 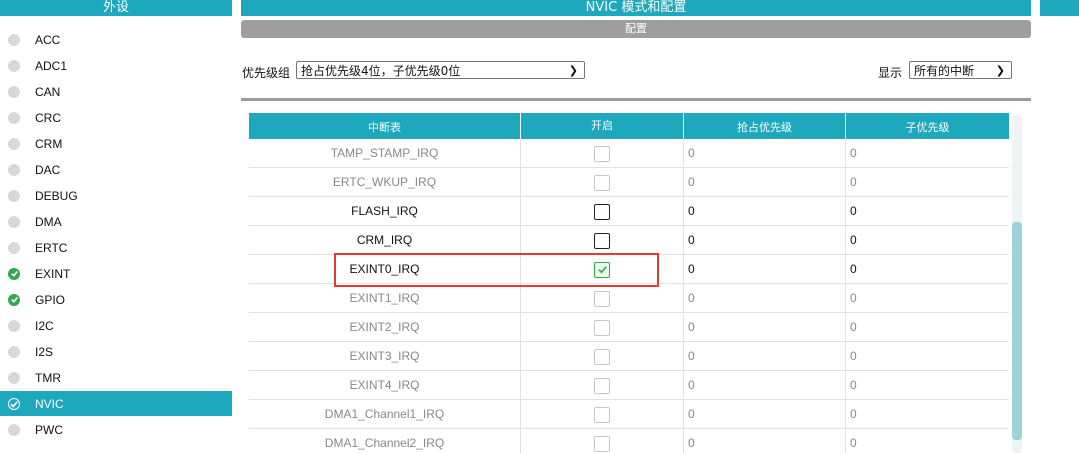 What do you see at coordinates (385, 126) in the screenshot?
I see `column-header-interrupt: 中断表` at bounding box center [385, 126].